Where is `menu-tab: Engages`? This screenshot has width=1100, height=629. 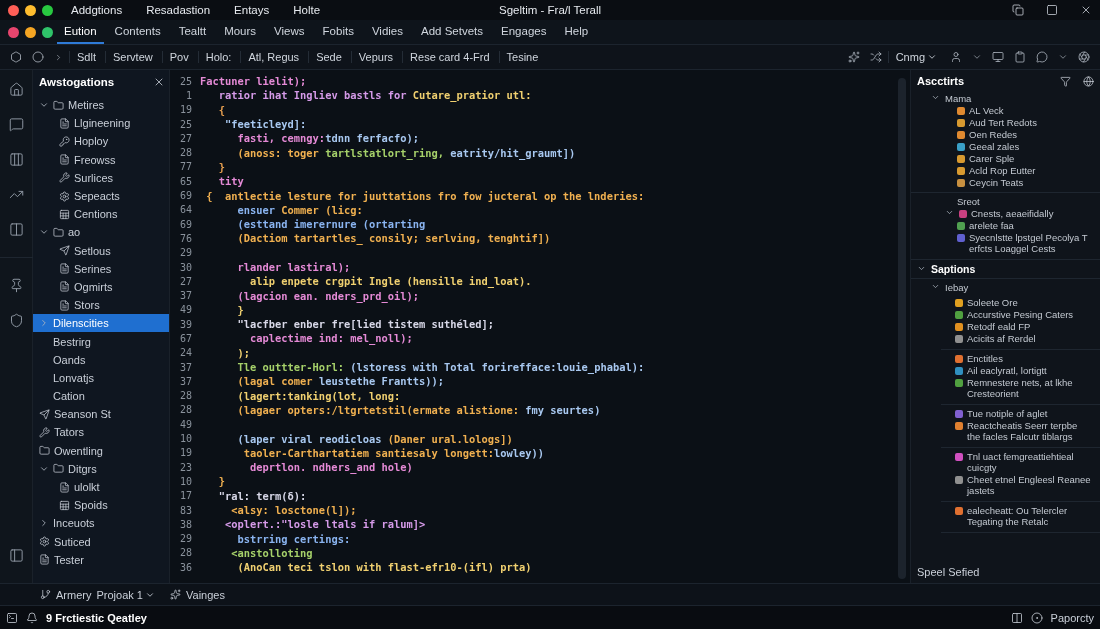
menu-tab: Engages is located at coordinates (524, 32).